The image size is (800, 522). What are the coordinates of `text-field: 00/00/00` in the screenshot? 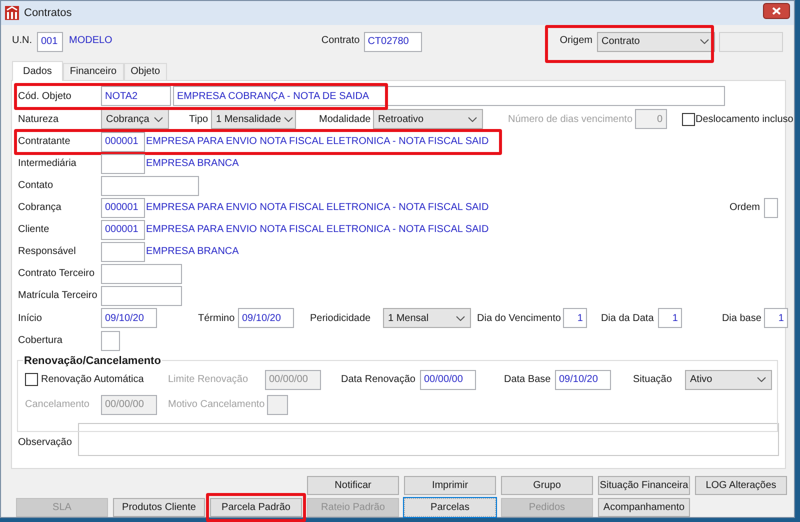 It's located at (448, 380).